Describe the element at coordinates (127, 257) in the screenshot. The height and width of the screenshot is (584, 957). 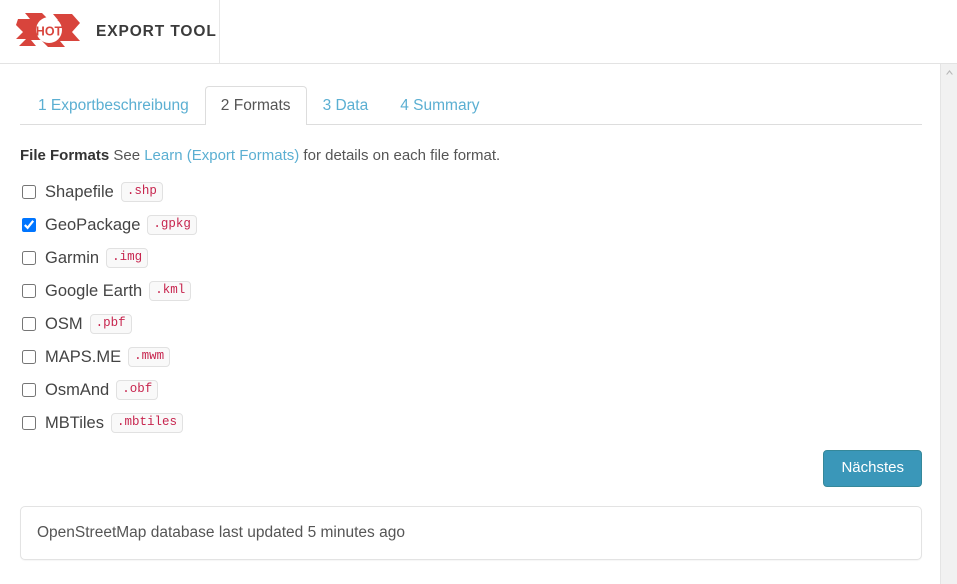
I see `extension-badge-garmin: .img` at that location.